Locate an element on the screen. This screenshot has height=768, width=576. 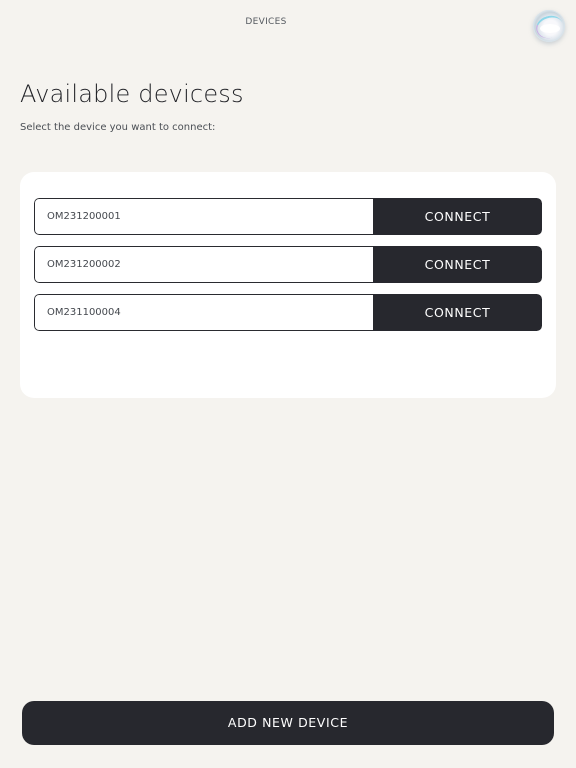
subtitle: Select the device you want to connect: is located at coordinates (118, 127).